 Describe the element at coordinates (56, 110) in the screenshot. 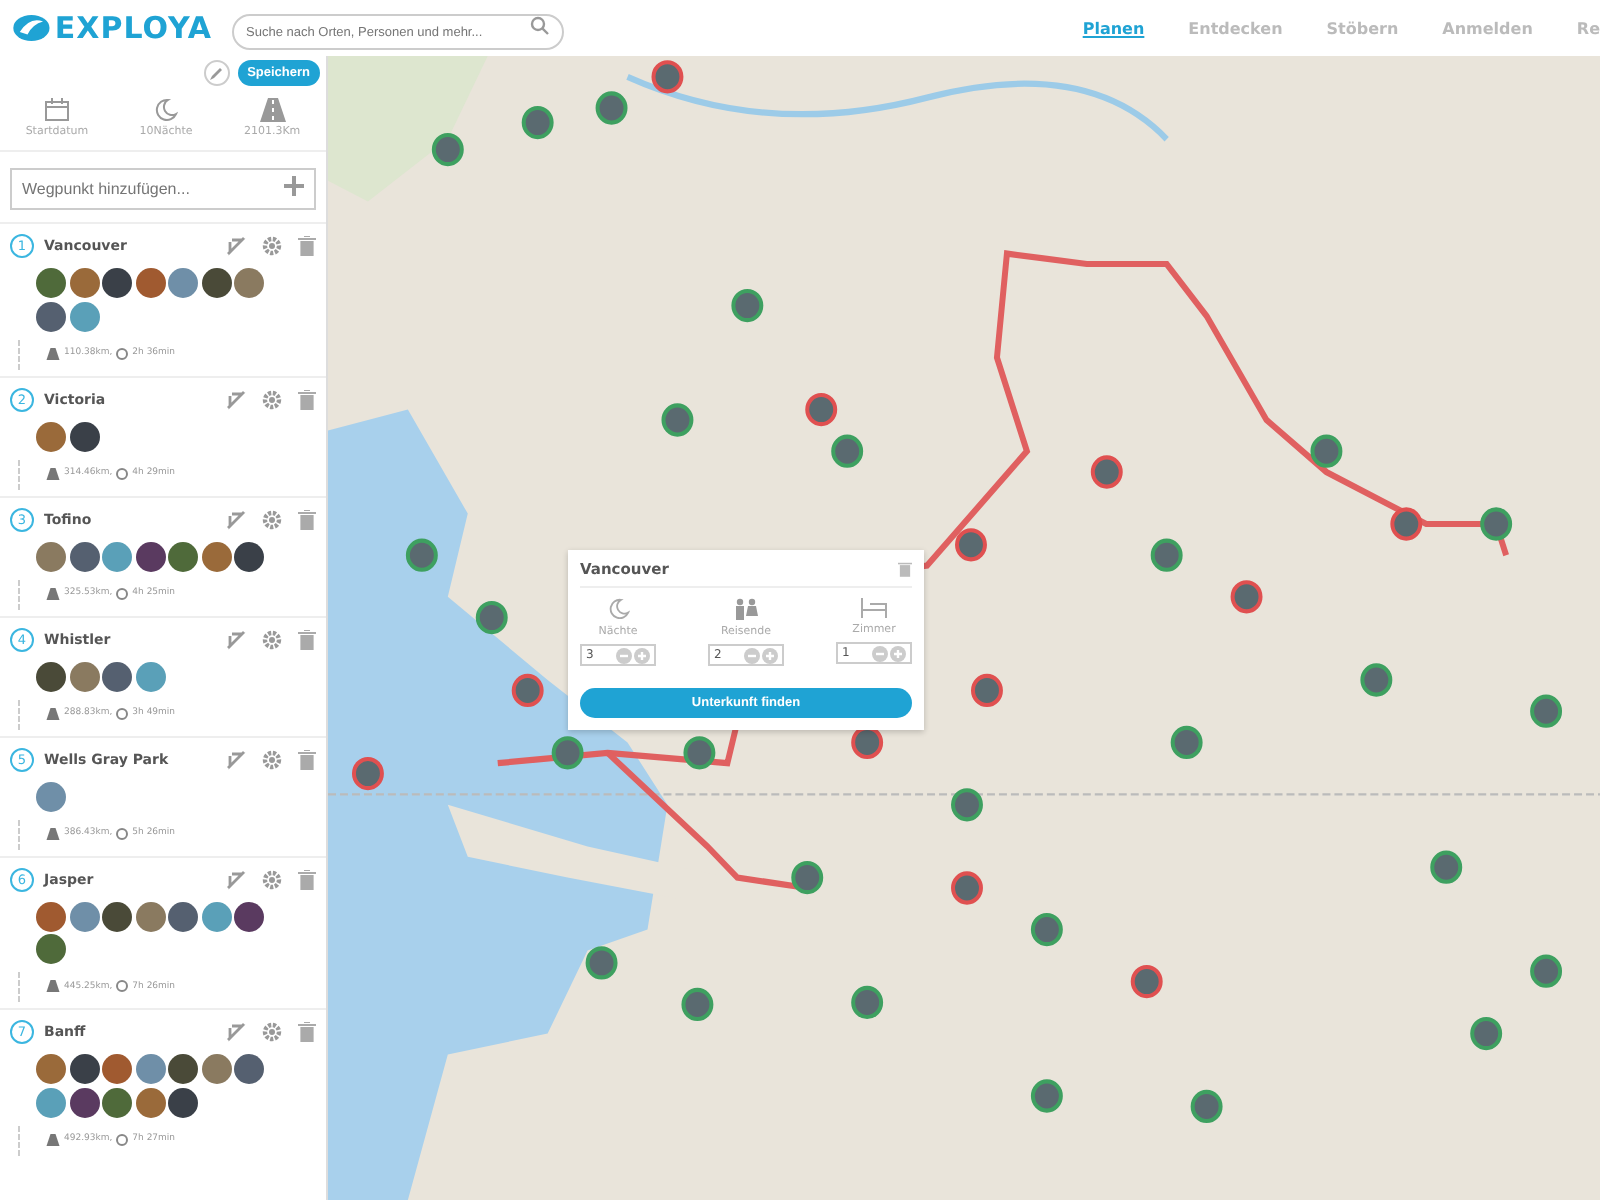

I see `calendar-icon` at that location.